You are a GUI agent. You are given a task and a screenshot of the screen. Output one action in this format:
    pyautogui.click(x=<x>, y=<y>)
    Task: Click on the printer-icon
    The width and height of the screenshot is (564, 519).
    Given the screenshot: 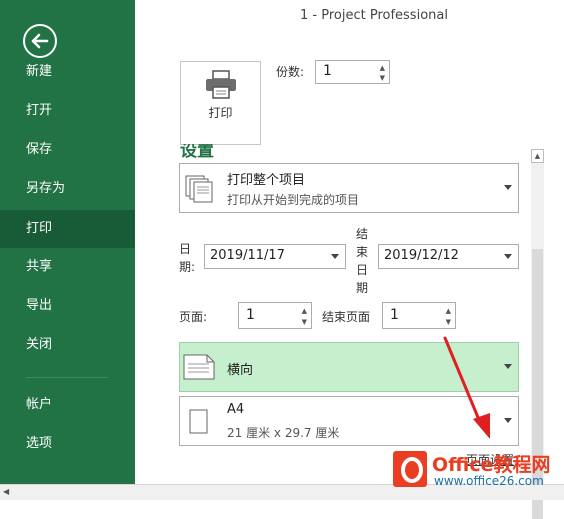 What is the action you would take?
    pyautogui.click(x=221, y=84)
    